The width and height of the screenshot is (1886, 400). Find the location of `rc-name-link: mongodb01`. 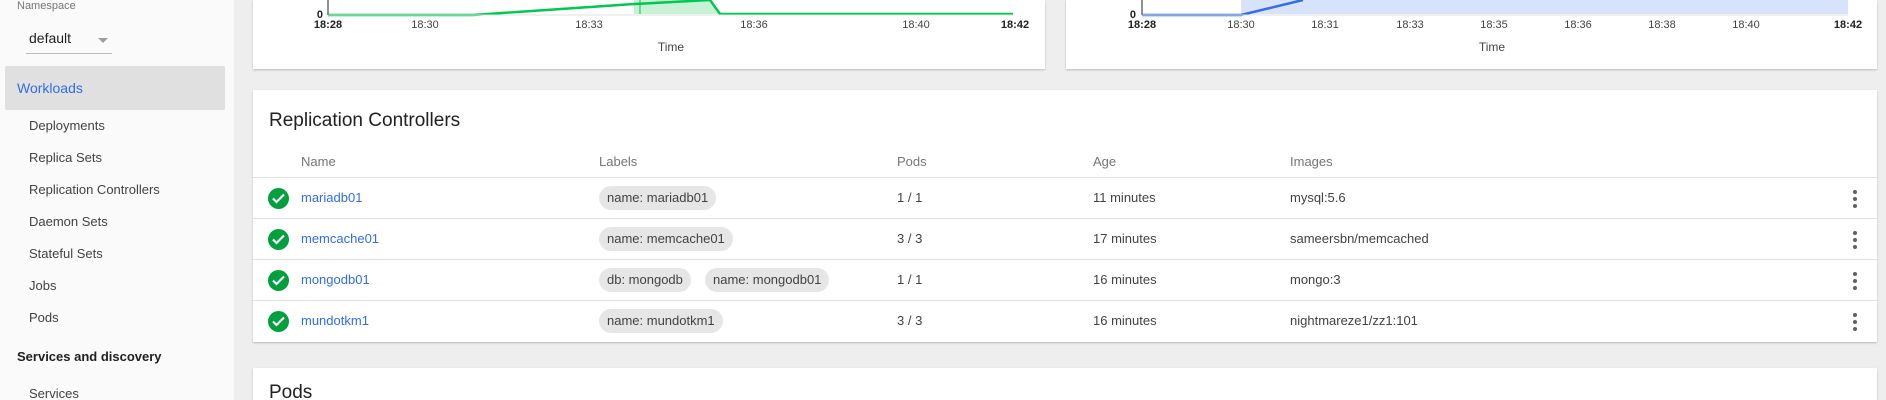

rc-name-link: mongodb01 is located at coordinates (335, 279).